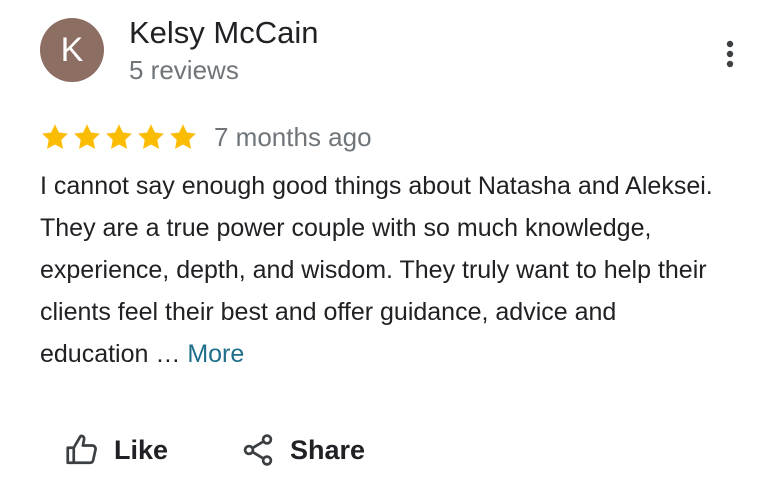 This screenshot has width=776, height=502. I want to click on share-icon, so click(258, 450).